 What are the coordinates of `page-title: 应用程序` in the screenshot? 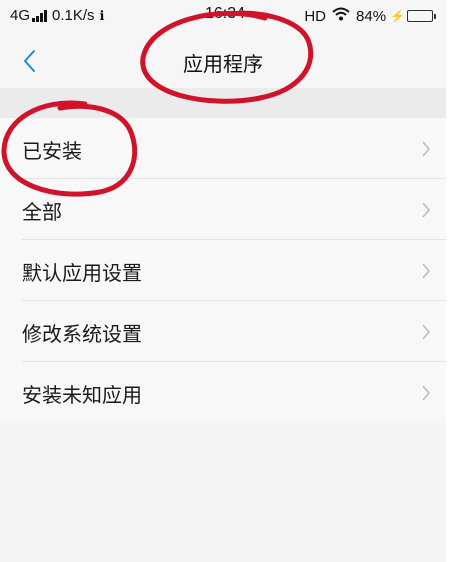 It's located at (223, 64).